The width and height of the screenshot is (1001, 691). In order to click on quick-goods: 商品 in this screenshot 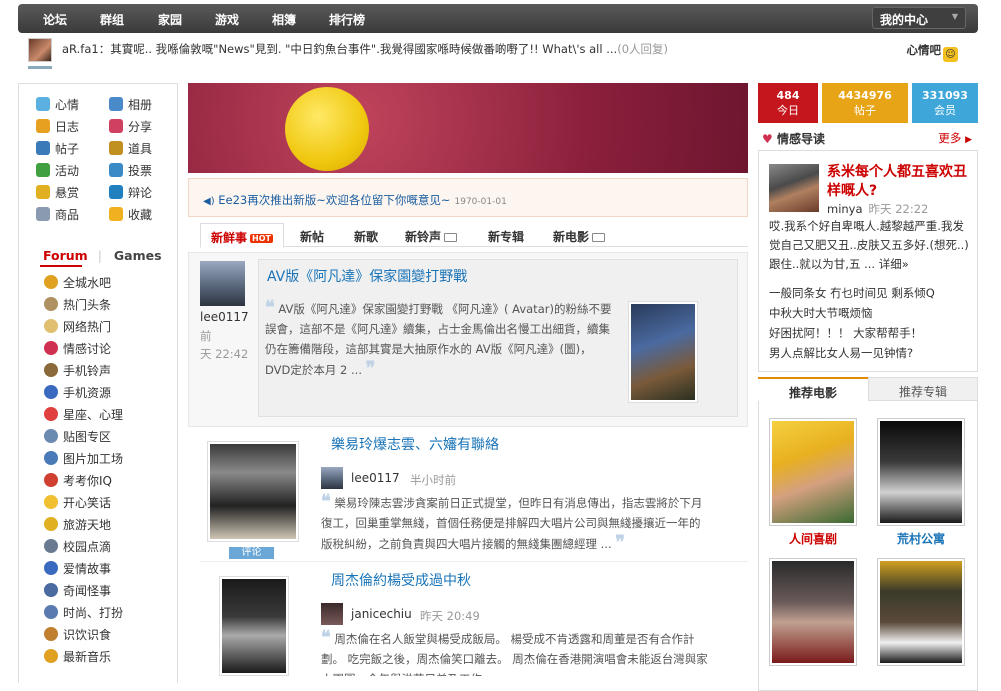, I will do `click(71, 217)`.